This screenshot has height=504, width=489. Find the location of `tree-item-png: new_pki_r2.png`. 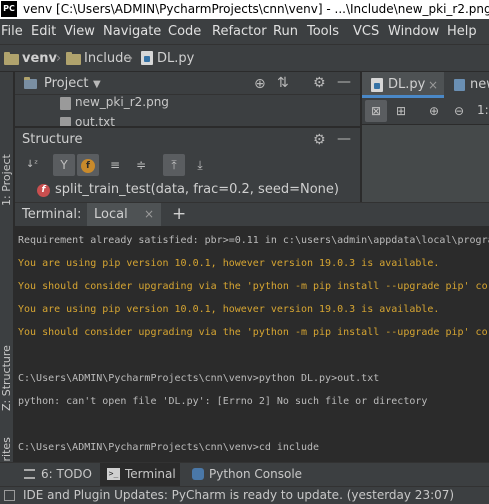

tree-item-png: new_pki_r2.png is located at coordinates (114, 102).